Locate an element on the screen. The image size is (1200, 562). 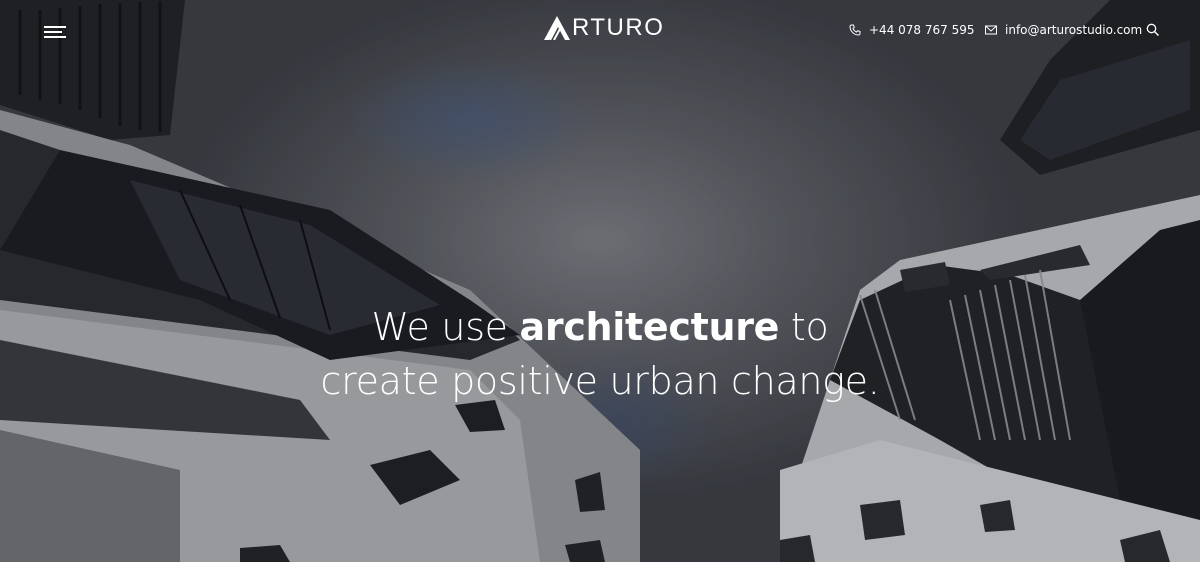
logo-text: RTURO is located at coordinates (618, 27).